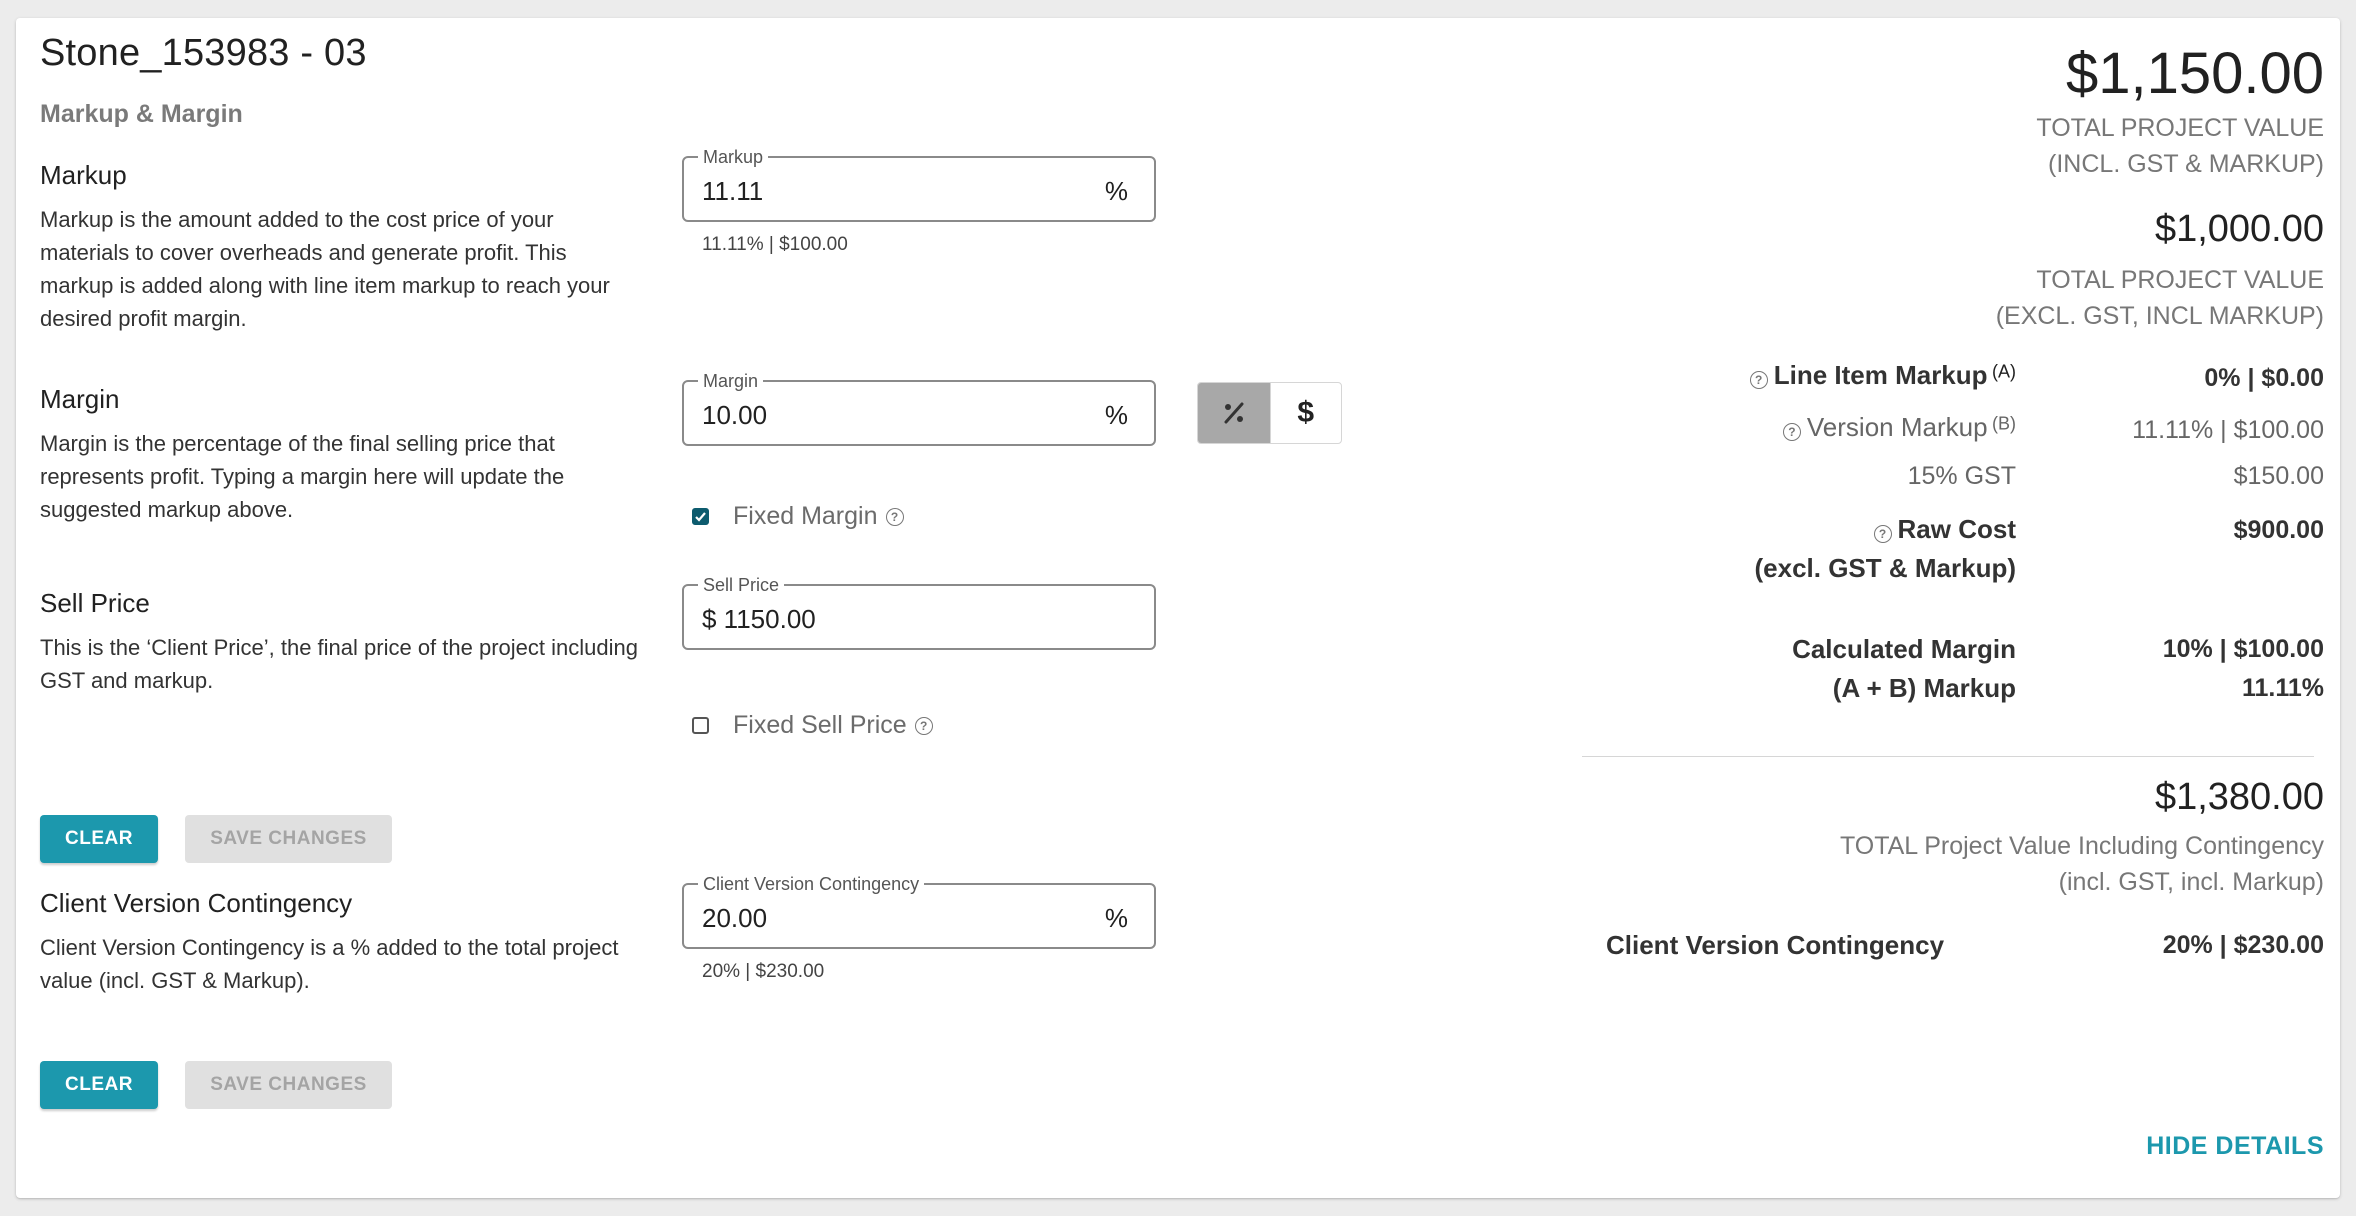  What do you see at coordinates (919, 184) in the screenshot?
I see `markup-input: Markup 11.11 %` at bounding box center [919, 184].